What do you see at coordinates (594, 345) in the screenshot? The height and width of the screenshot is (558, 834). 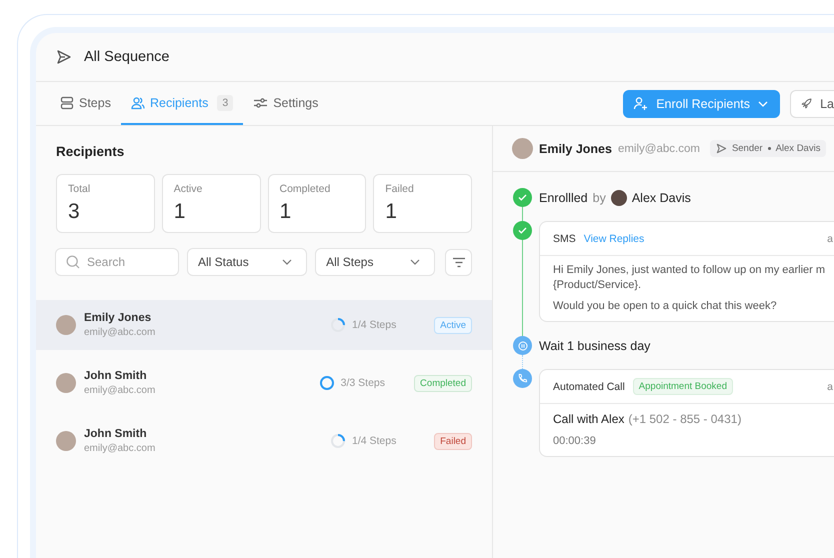 I see `step-title: Wait 1 business day` at bounding box center [594, 345].